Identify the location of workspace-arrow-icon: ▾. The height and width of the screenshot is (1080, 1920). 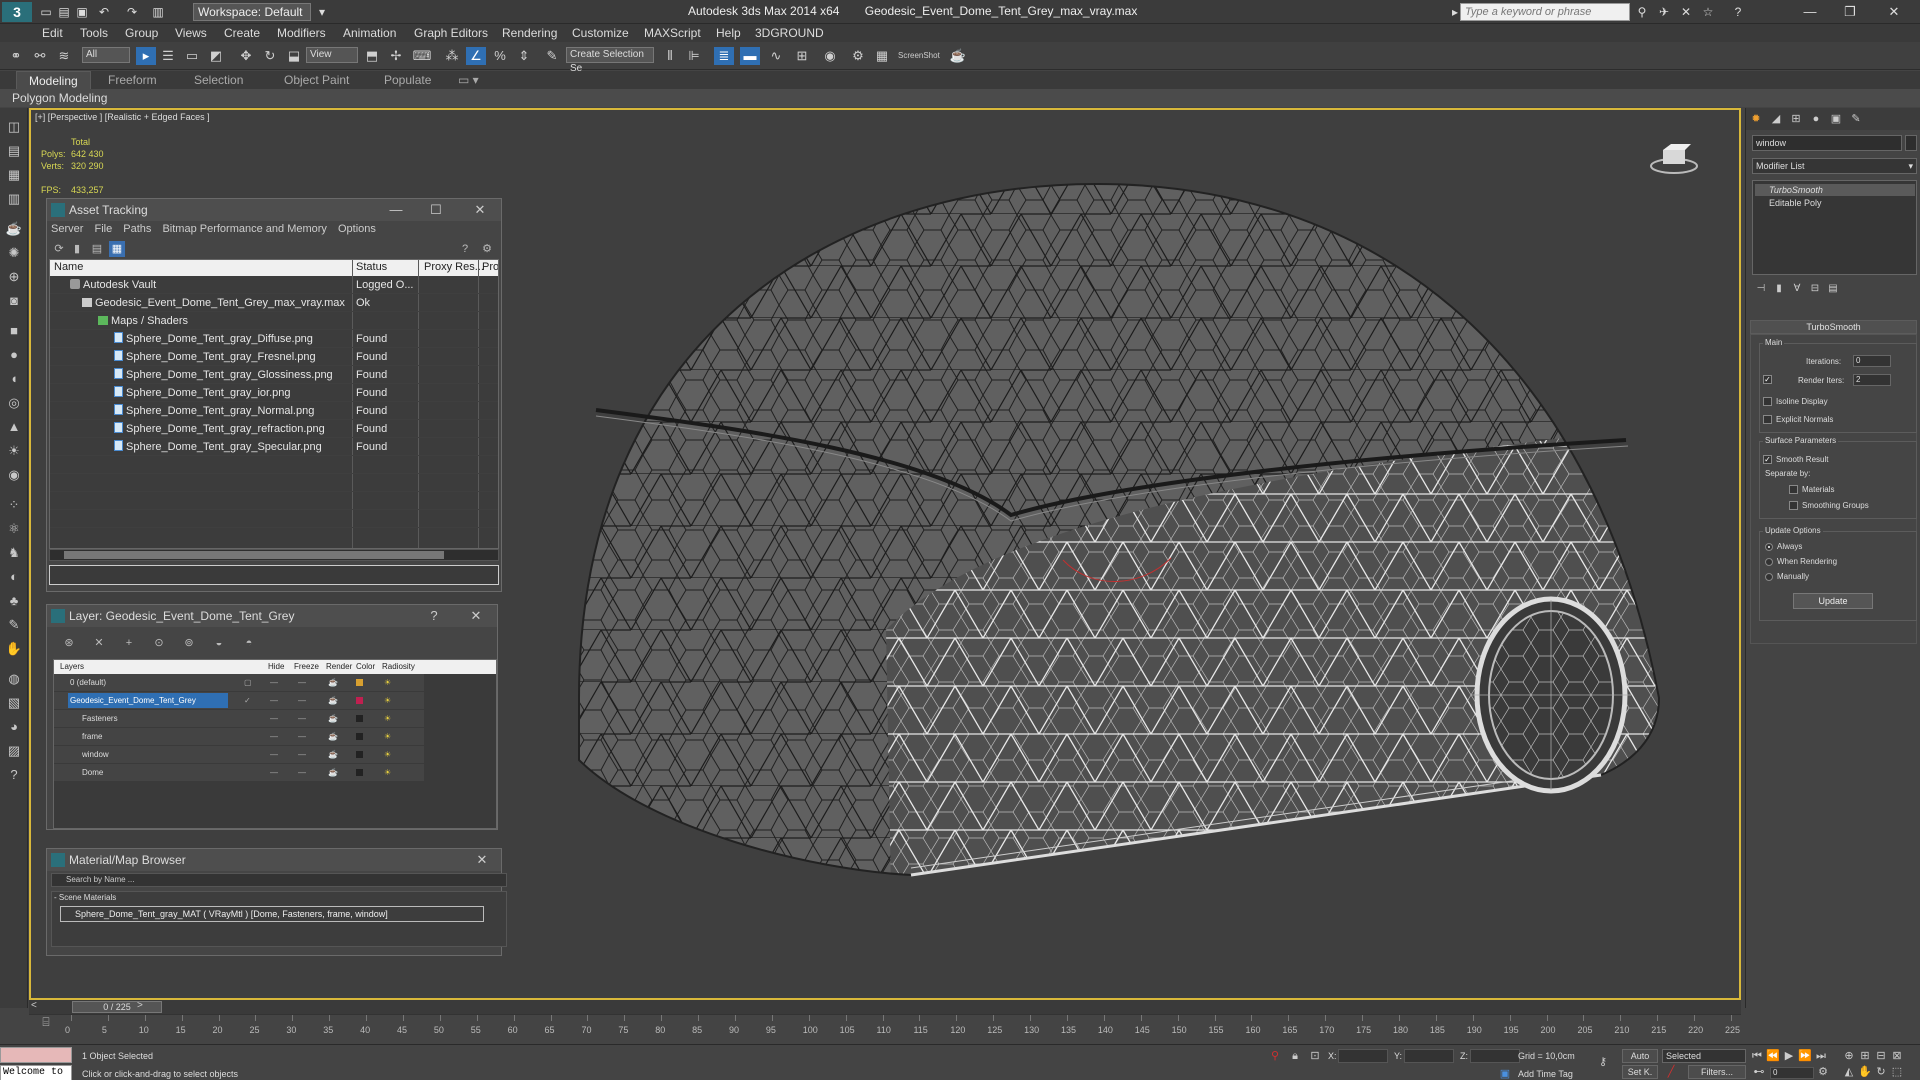
(322, 12).